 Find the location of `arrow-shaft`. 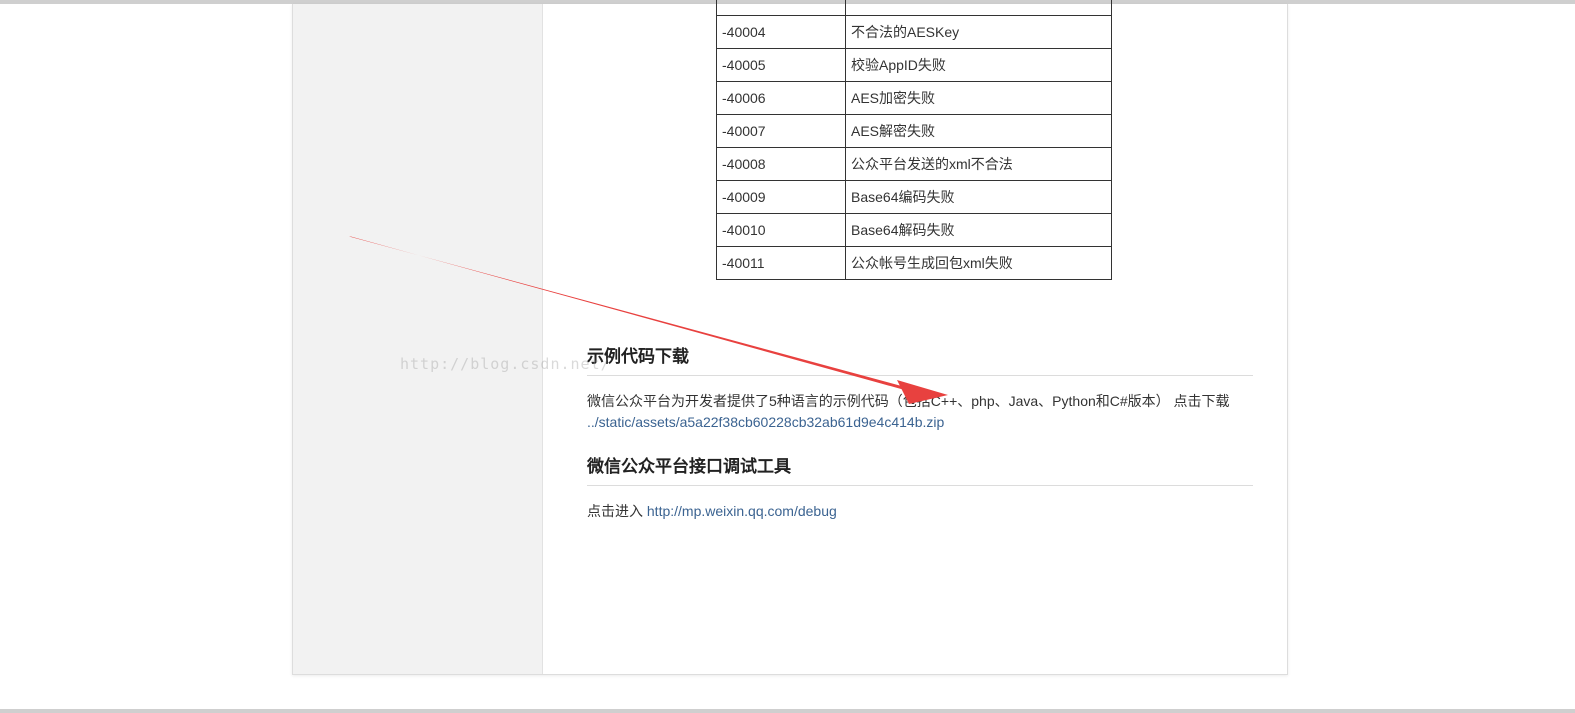

arrow-shaft is located at coordinates (634, 315).